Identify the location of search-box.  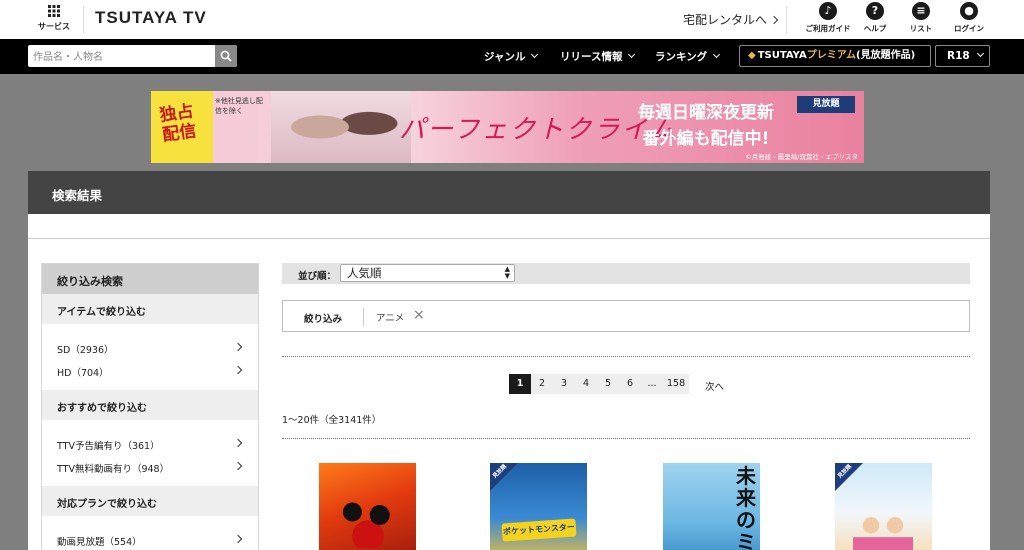
(132, 57).